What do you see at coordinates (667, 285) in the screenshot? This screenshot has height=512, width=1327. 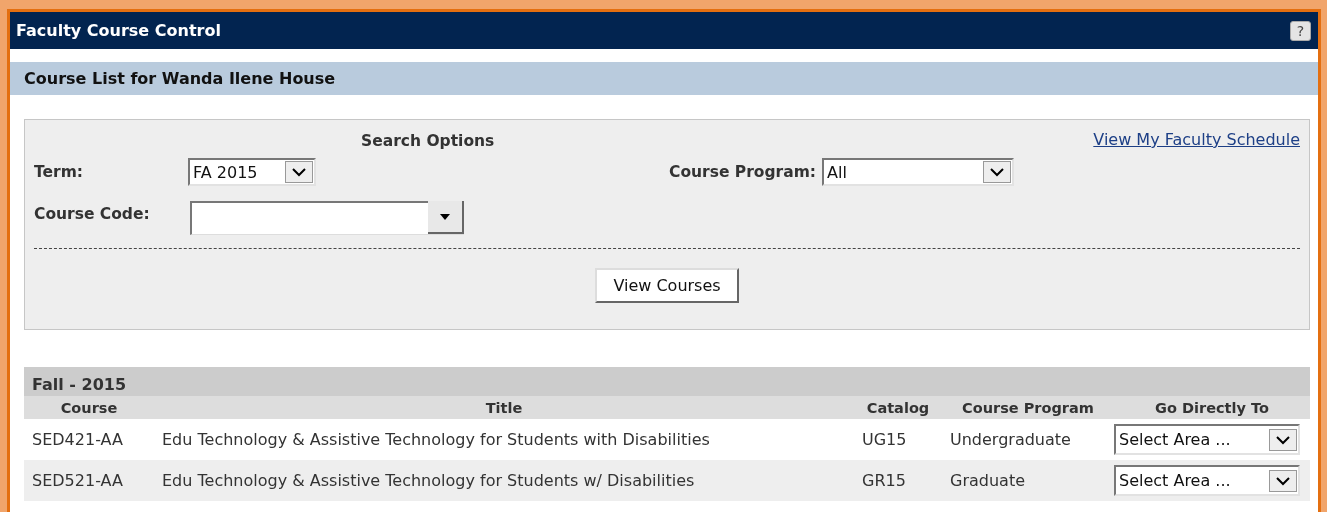 I see `view-courses-button: View Courses` at bounding box center [667, 285].